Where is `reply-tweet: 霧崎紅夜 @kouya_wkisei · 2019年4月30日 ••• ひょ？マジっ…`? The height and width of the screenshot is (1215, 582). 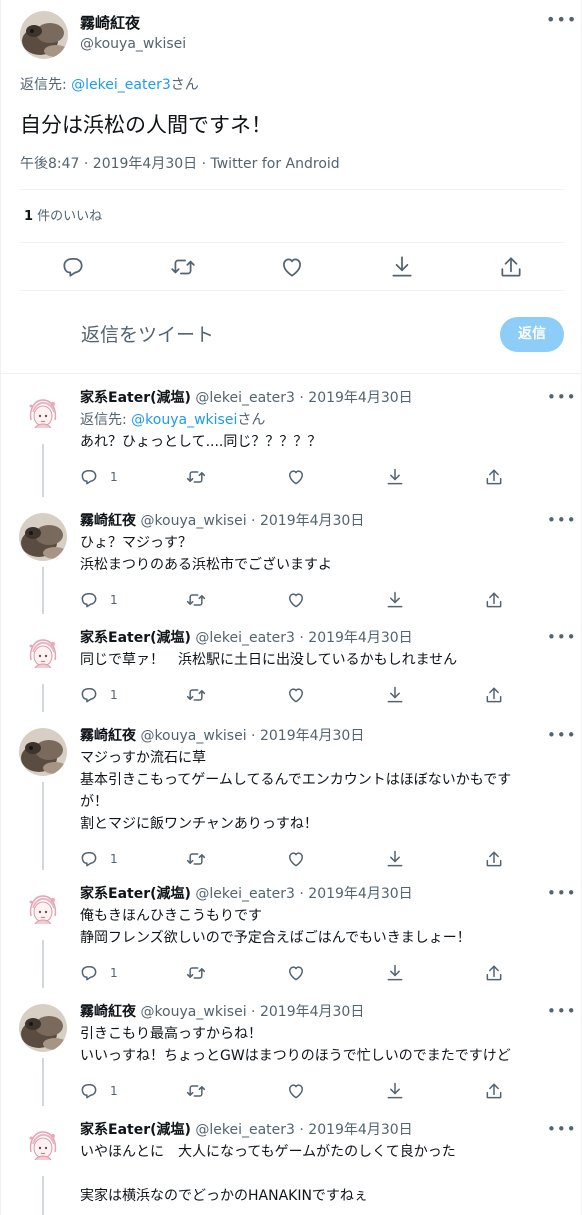 reply-tweet: 霧崎紅夜 @kouya_wkisei · 2019年4月30日 ••• ひょ？マジっ… is located at coordinates (291, 555).